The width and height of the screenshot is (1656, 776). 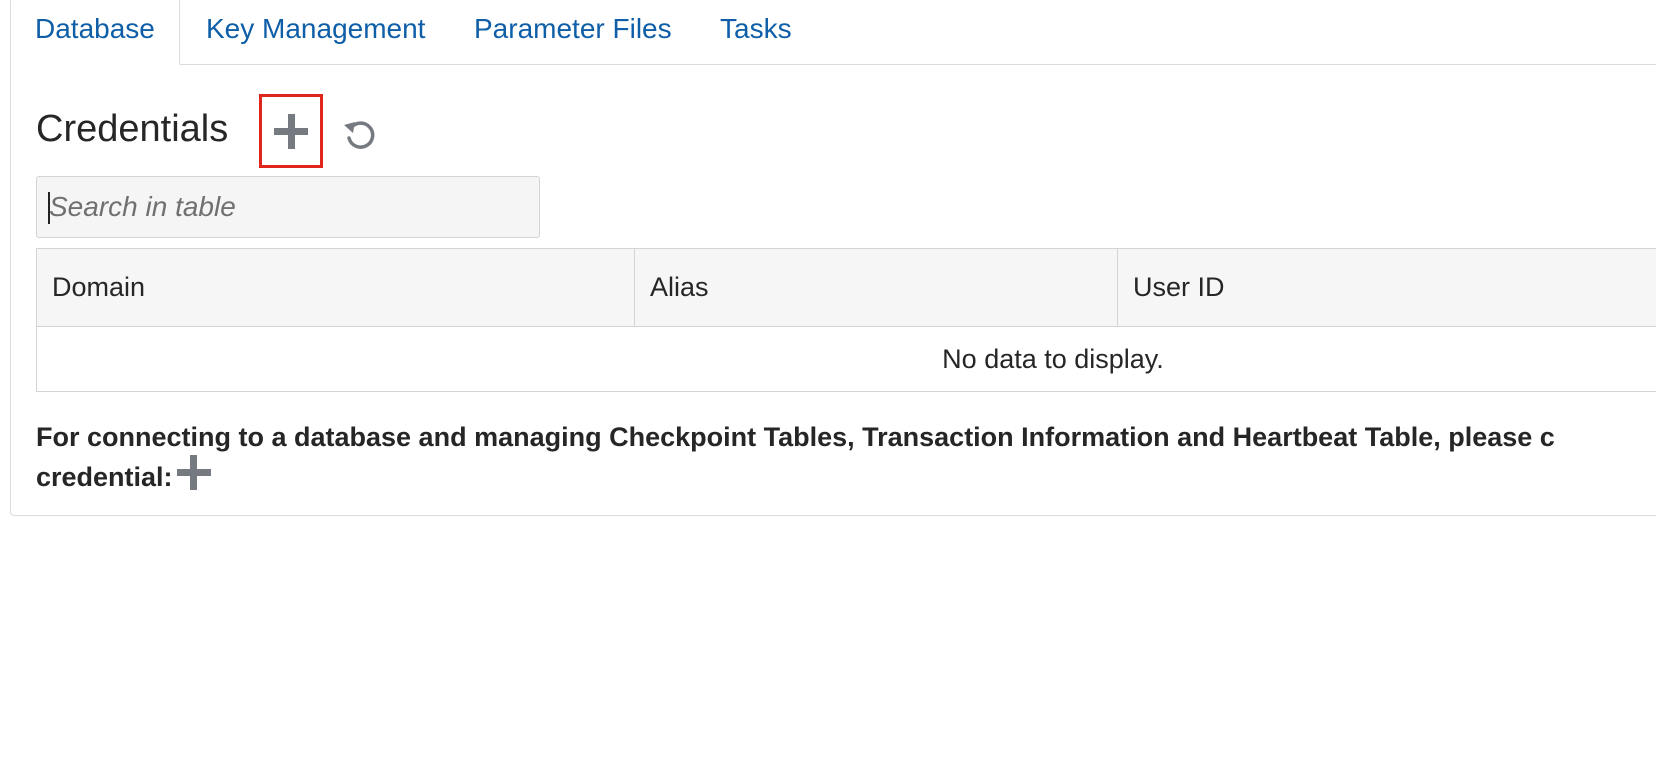 I want to click on refresh-button, so click(x=360, y=134).